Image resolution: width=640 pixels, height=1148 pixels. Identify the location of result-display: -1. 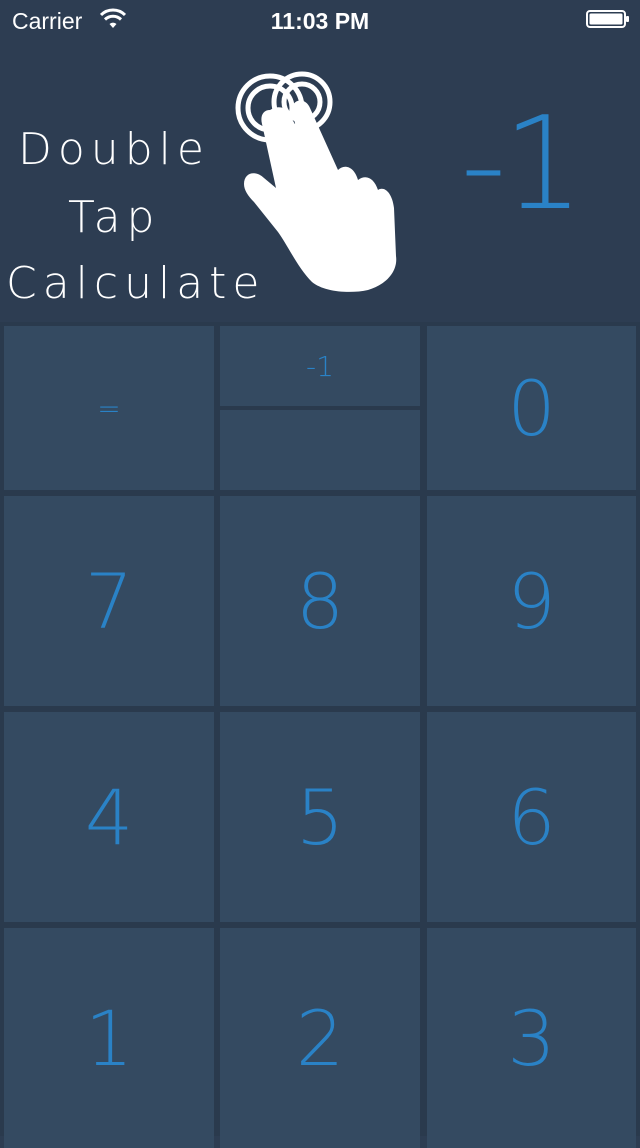
(522, 164).